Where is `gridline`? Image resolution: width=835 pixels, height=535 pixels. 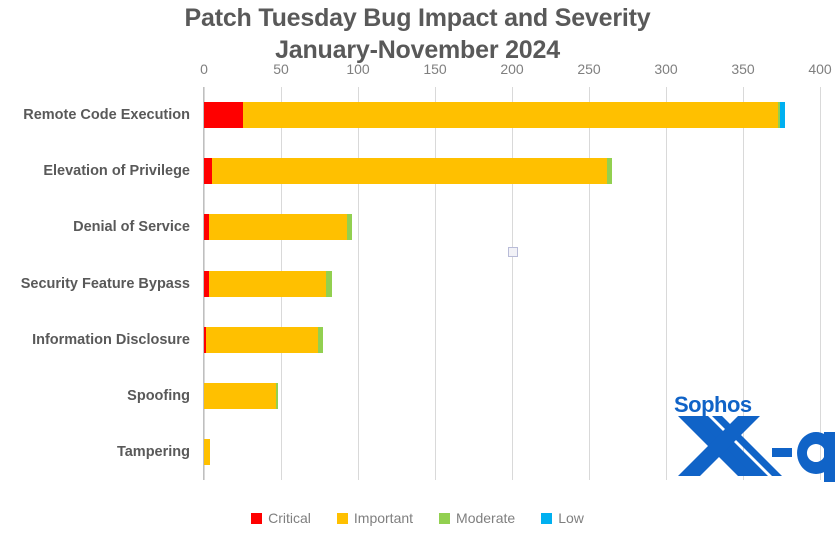 gridline is located at coordinates (820, 283).